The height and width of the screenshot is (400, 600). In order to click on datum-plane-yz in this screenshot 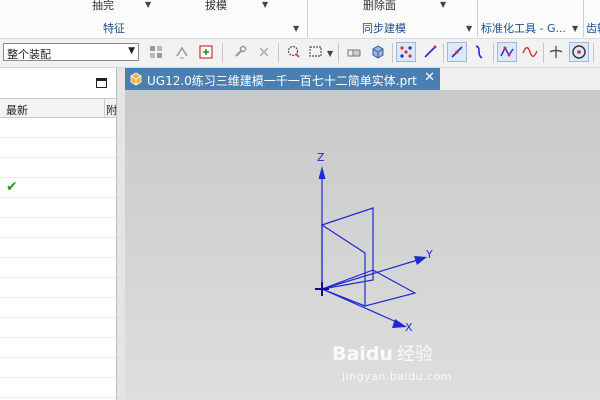, I will do `click(343, 265)`.